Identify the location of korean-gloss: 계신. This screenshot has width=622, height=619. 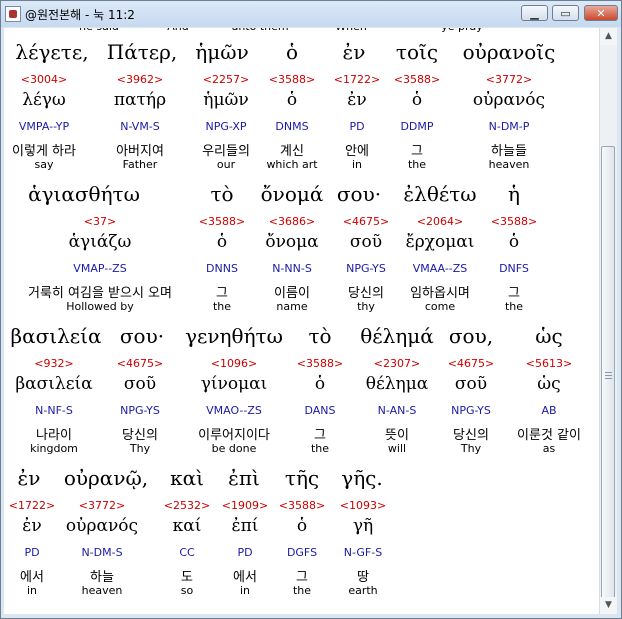
(292, 151).